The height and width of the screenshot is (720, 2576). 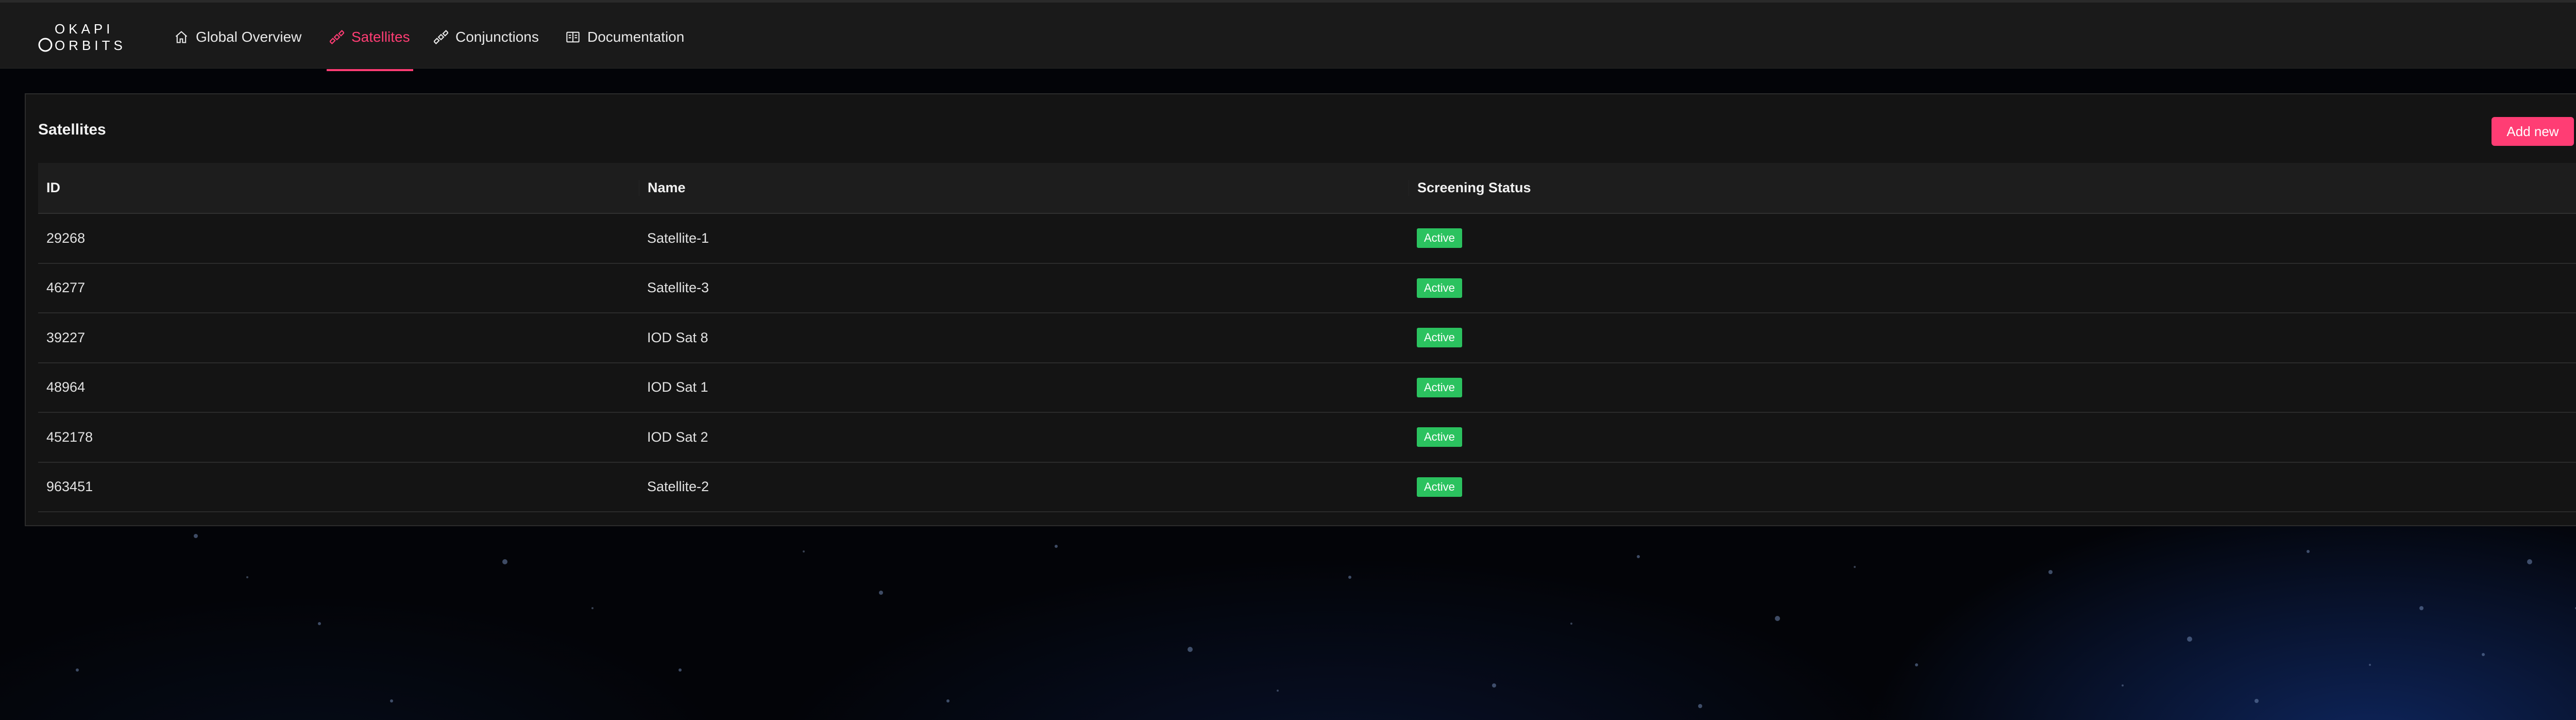 What do you see at coordinates (678, 487) in the screenshot?
I see `satellite-name: Satellite-2` at bounding box center [678, 487].